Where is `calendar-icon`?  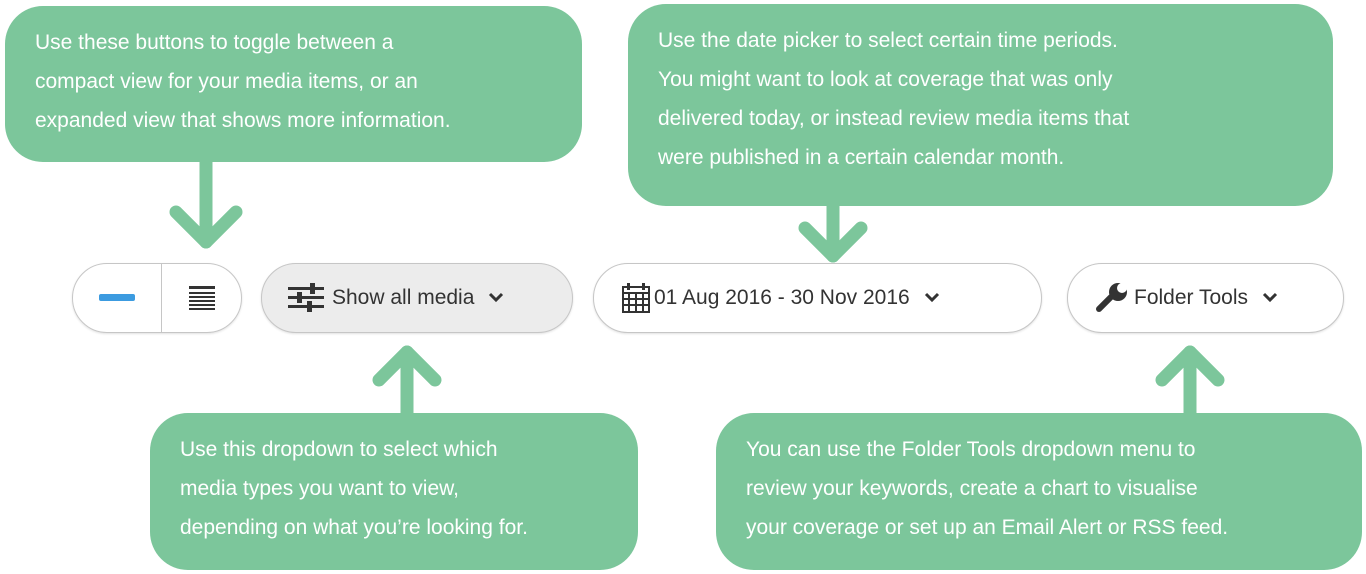 calendar-icon is located at coordinates (636, 298).